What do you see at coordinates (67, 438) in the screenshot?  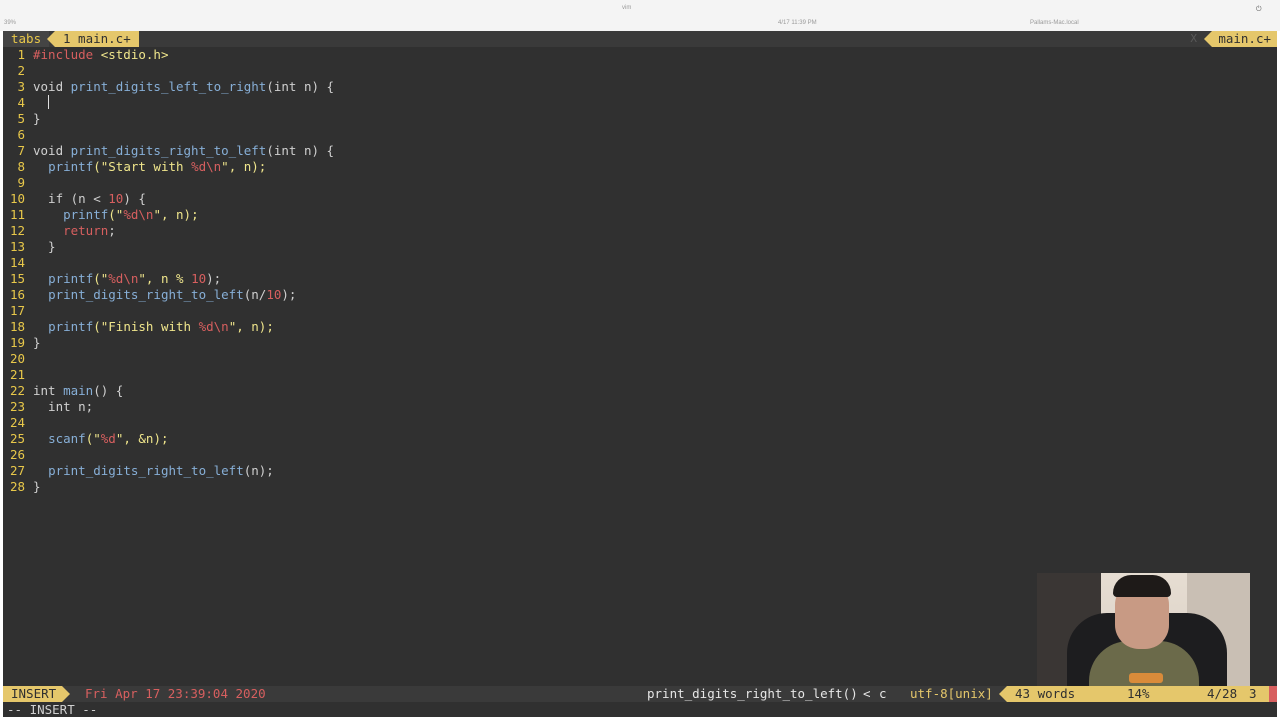 I see `code-token: scanf` at bounding box center [67, 438].